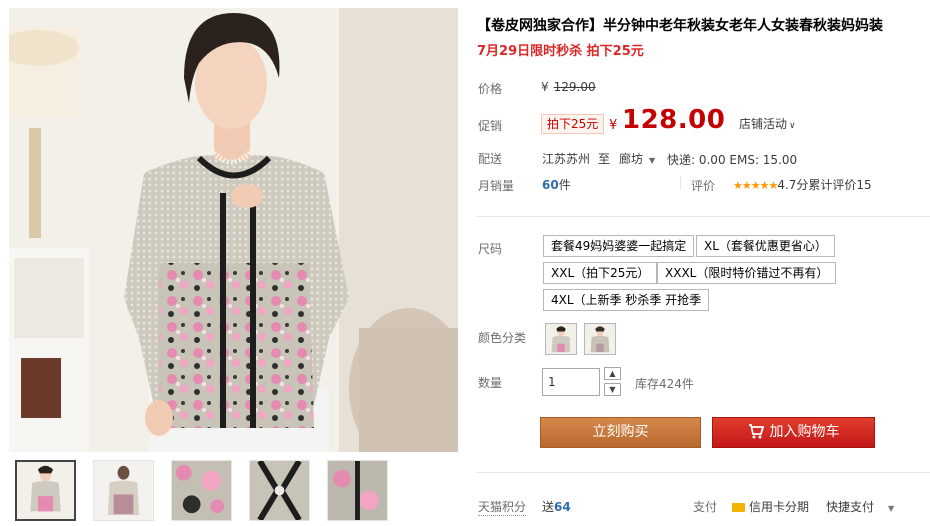 The height and width of the screenshot is (526, 930). Describe the element at coordinates (560, 51) in the screenshot. I see `product-subtitle: 7月29日限时秒杀 拍下25元` at that location.